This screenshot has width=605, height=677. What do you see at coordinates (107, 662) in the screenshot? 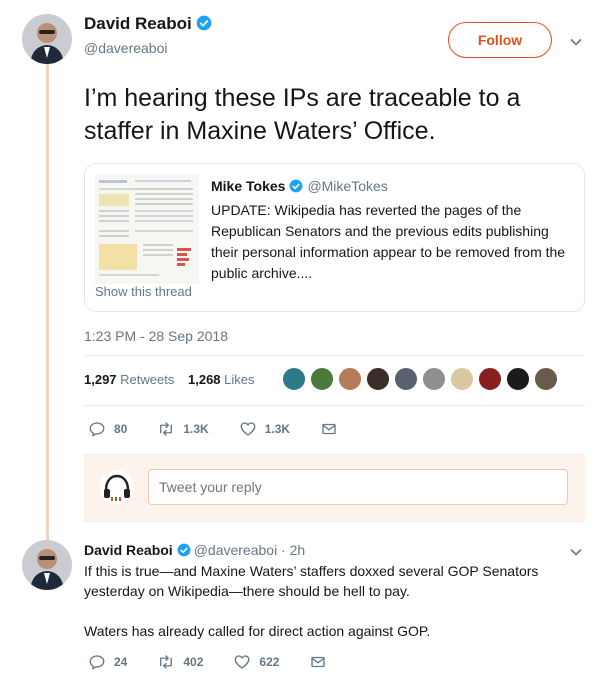
I see `reply-button: 24` at bounding box center [107, 662].